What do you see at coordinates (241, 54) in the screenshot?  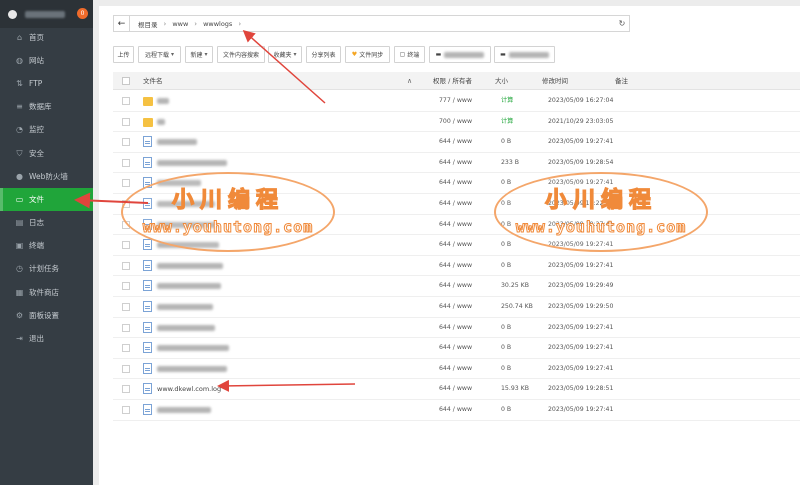 I see `file-content-search-button: 文件内容搜索` at bounding box center [241, 54].